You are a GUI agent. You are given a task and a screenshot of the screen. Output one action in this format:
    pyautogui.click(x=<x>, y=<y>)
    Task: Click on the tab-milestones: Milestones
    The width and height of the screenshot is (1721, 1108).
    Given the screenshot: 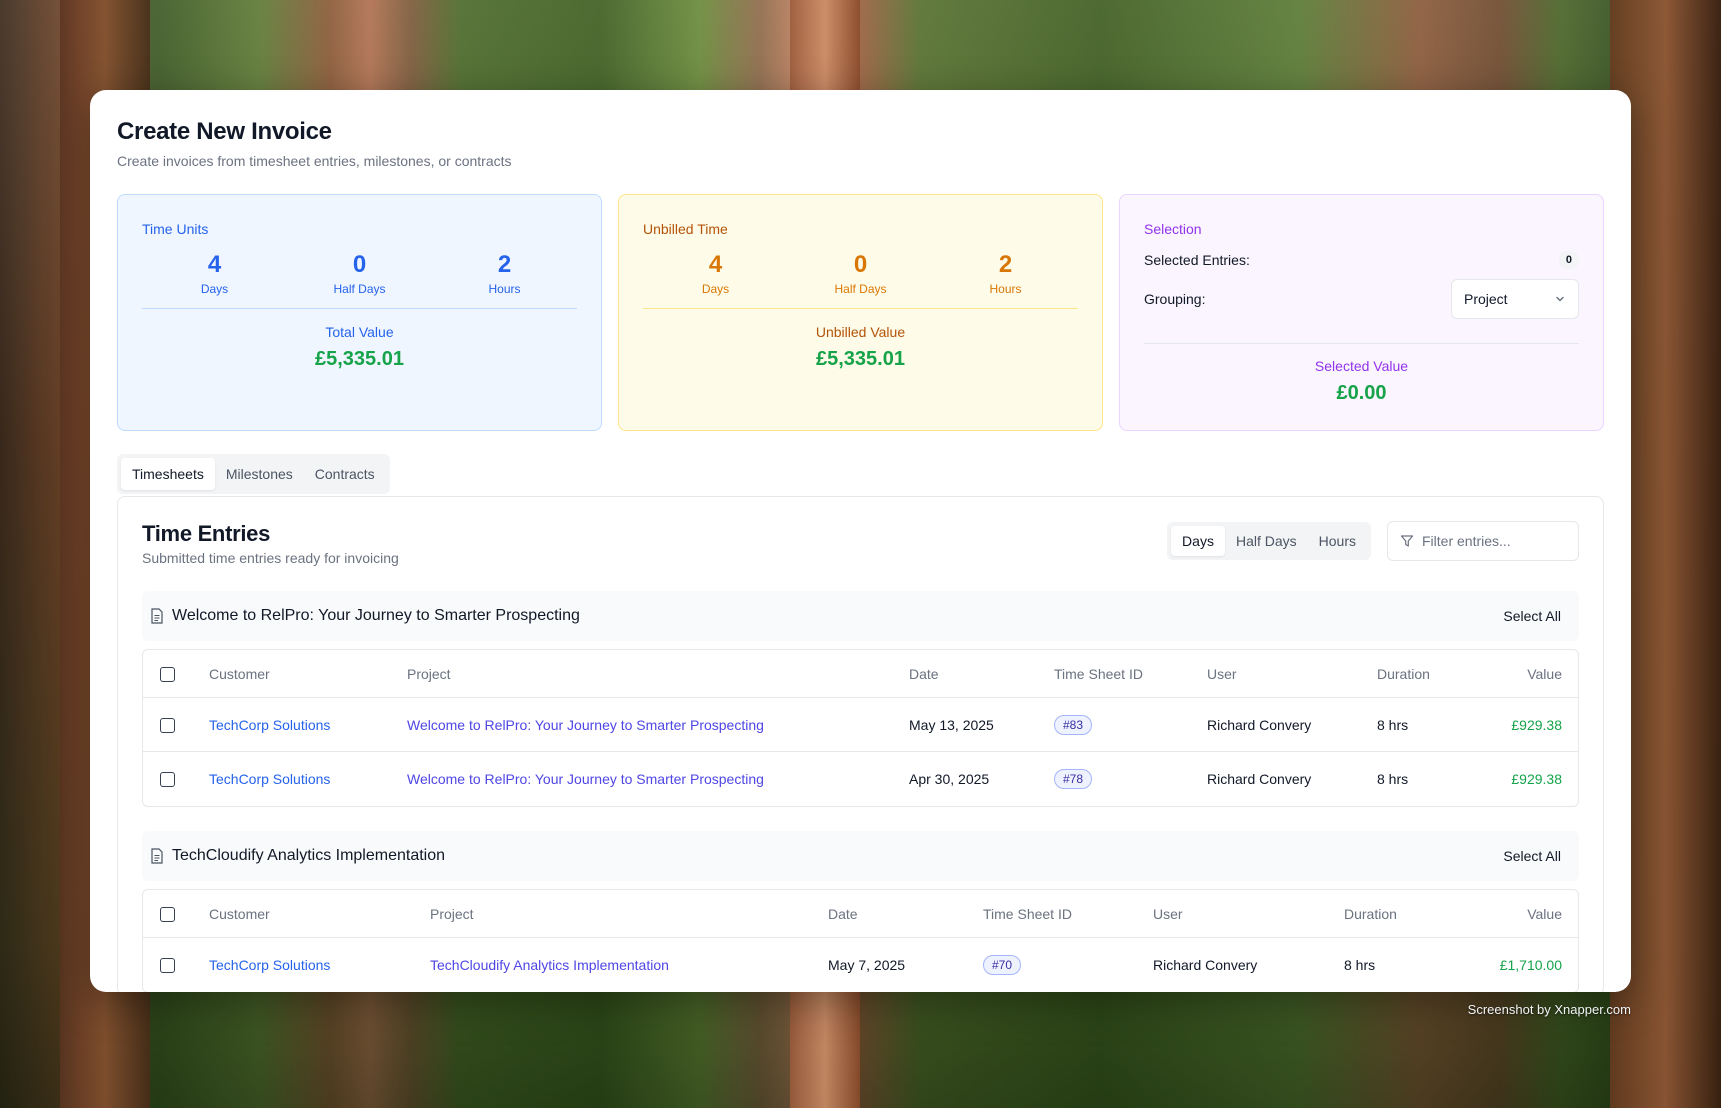 What is the action you would take?
    pyautogui.click(x=259, y=474)
    